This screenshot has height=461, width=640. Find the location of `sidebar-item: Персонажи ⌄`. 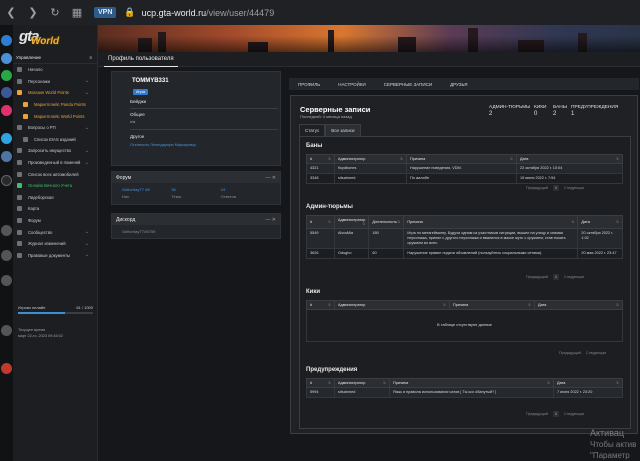

sidebar-item: Персонажи ⌄ is located at coordinates (55, 82).